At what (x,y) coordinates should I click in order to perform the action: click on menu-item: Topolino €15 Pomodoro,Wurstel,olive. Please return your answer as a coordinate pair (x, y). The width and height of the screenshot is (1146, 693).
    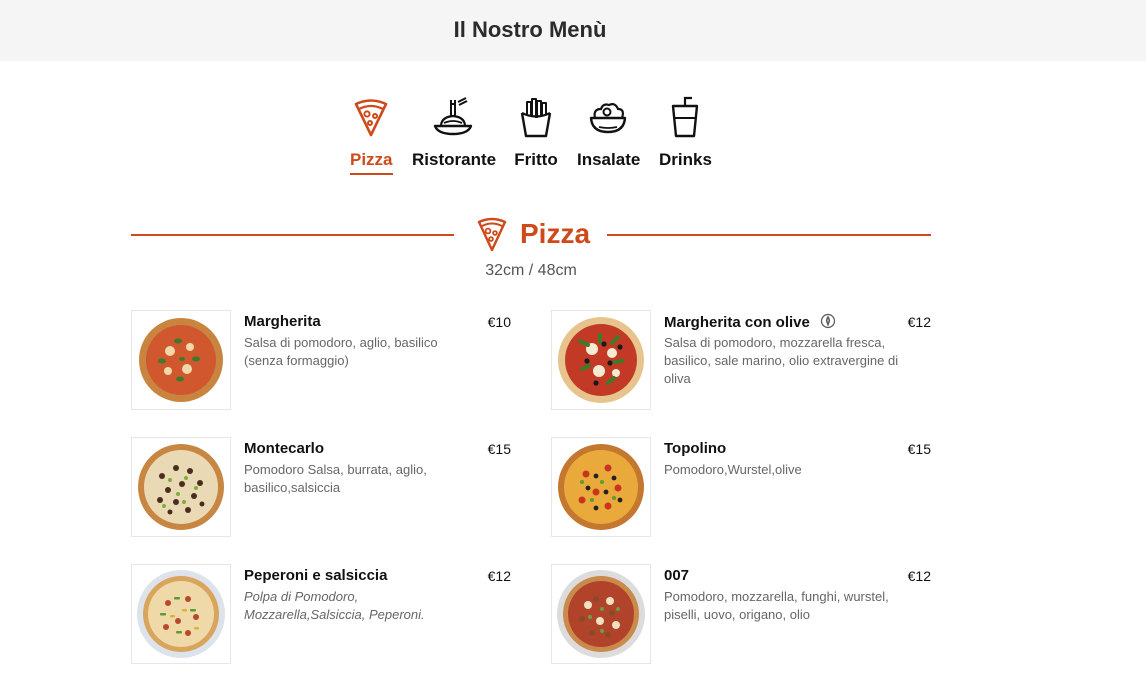
    Looking at the image, I should click on (741, 487).